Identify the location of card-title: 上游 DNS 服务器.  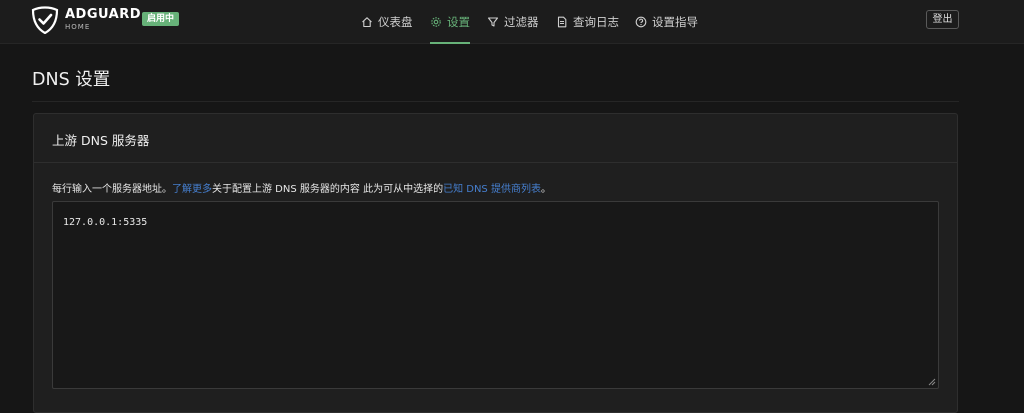
(101, 140).